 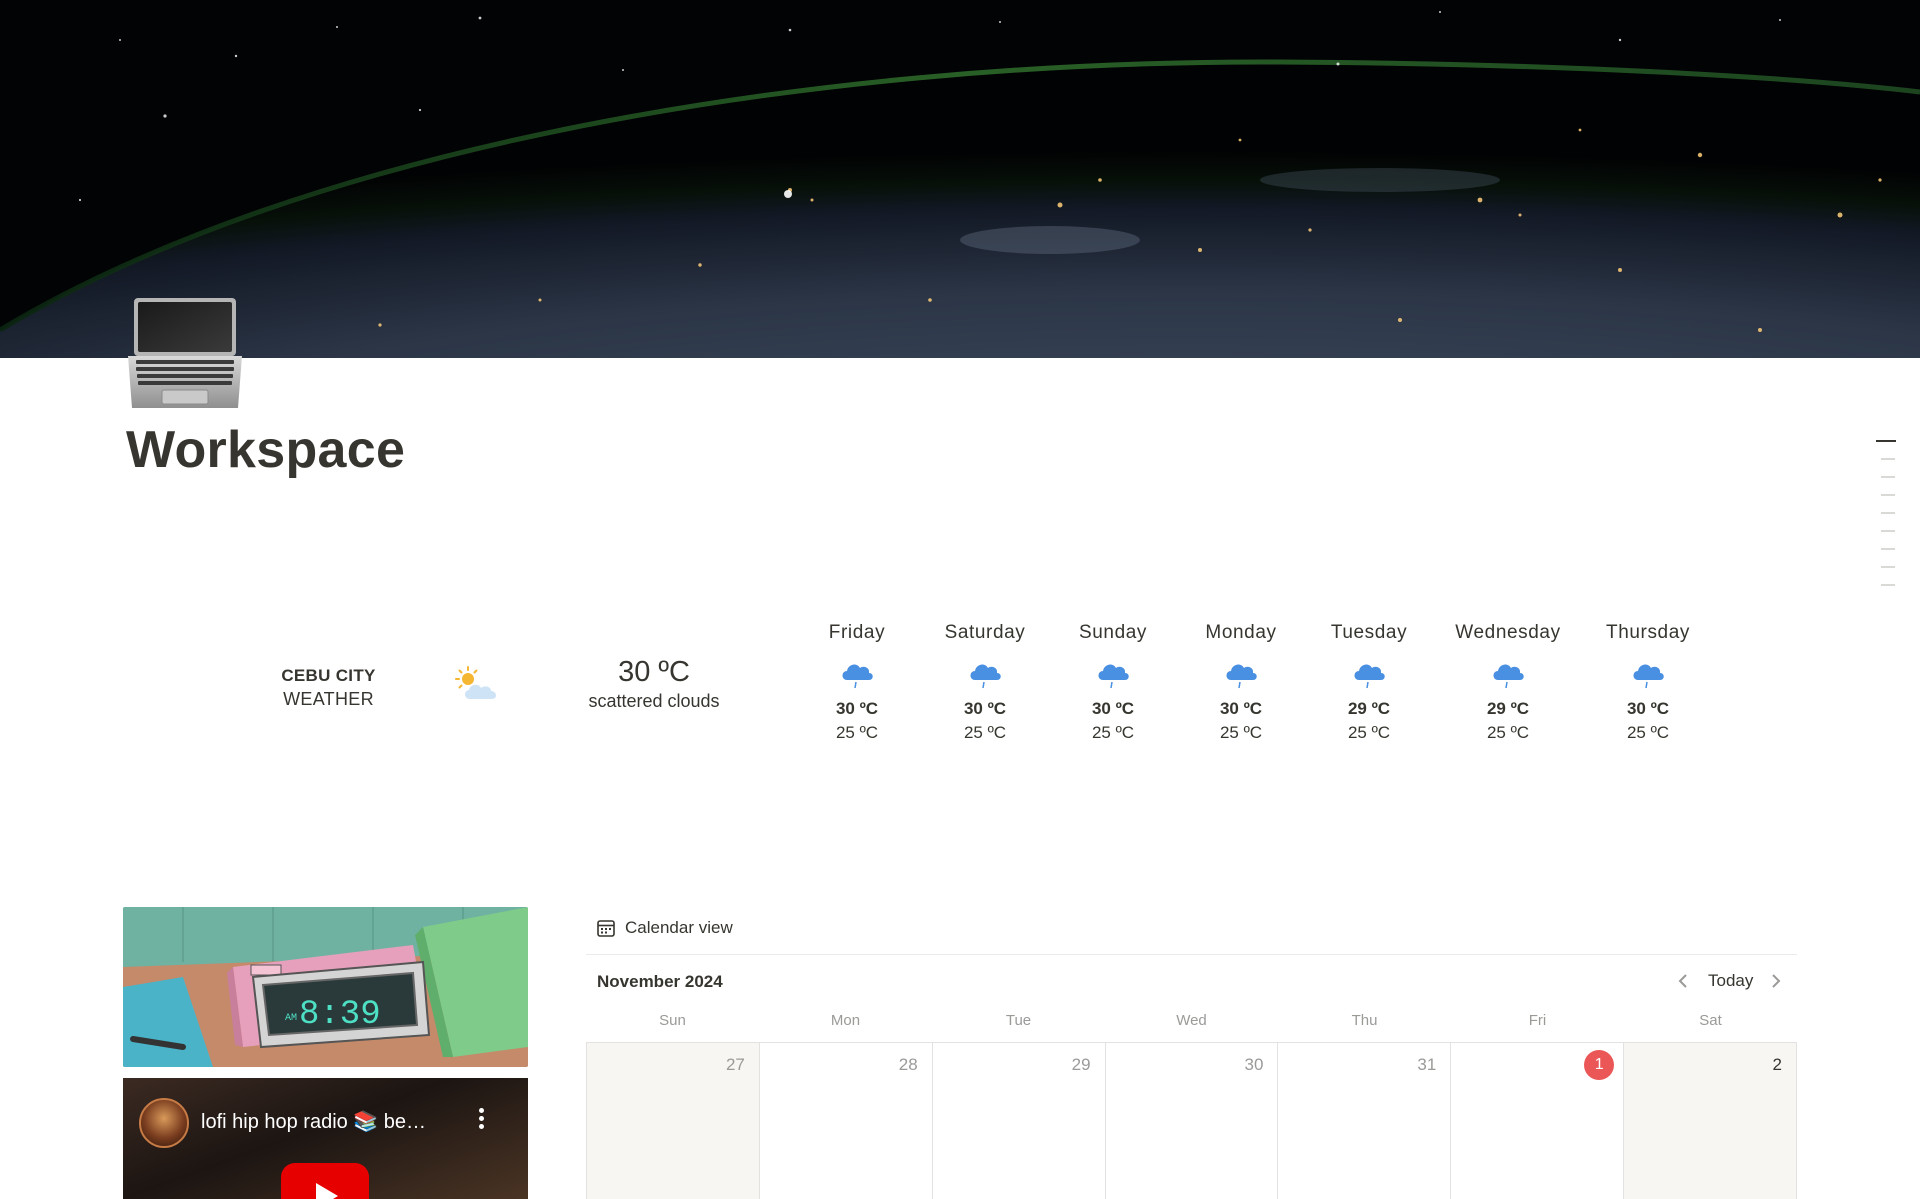 I want to click on calendar-day-cell: 28, so click(x=846, y=1121).